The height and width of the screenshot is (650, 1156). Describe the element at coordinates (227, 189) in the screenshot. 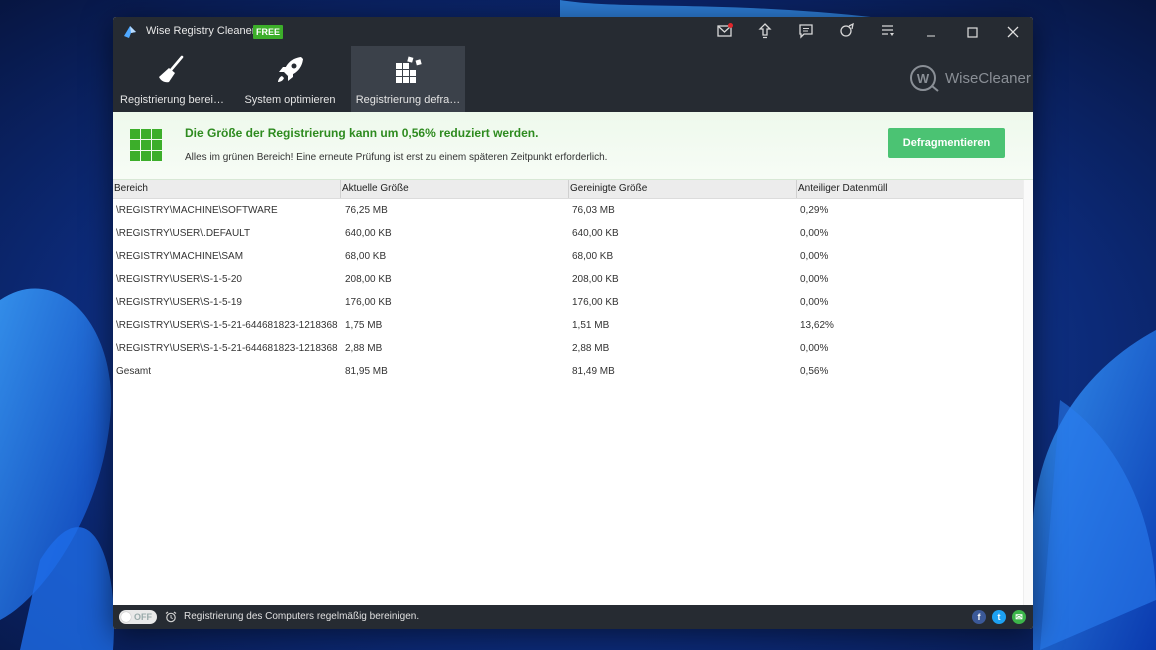

I see `column-header-area: Bereich` at that location.